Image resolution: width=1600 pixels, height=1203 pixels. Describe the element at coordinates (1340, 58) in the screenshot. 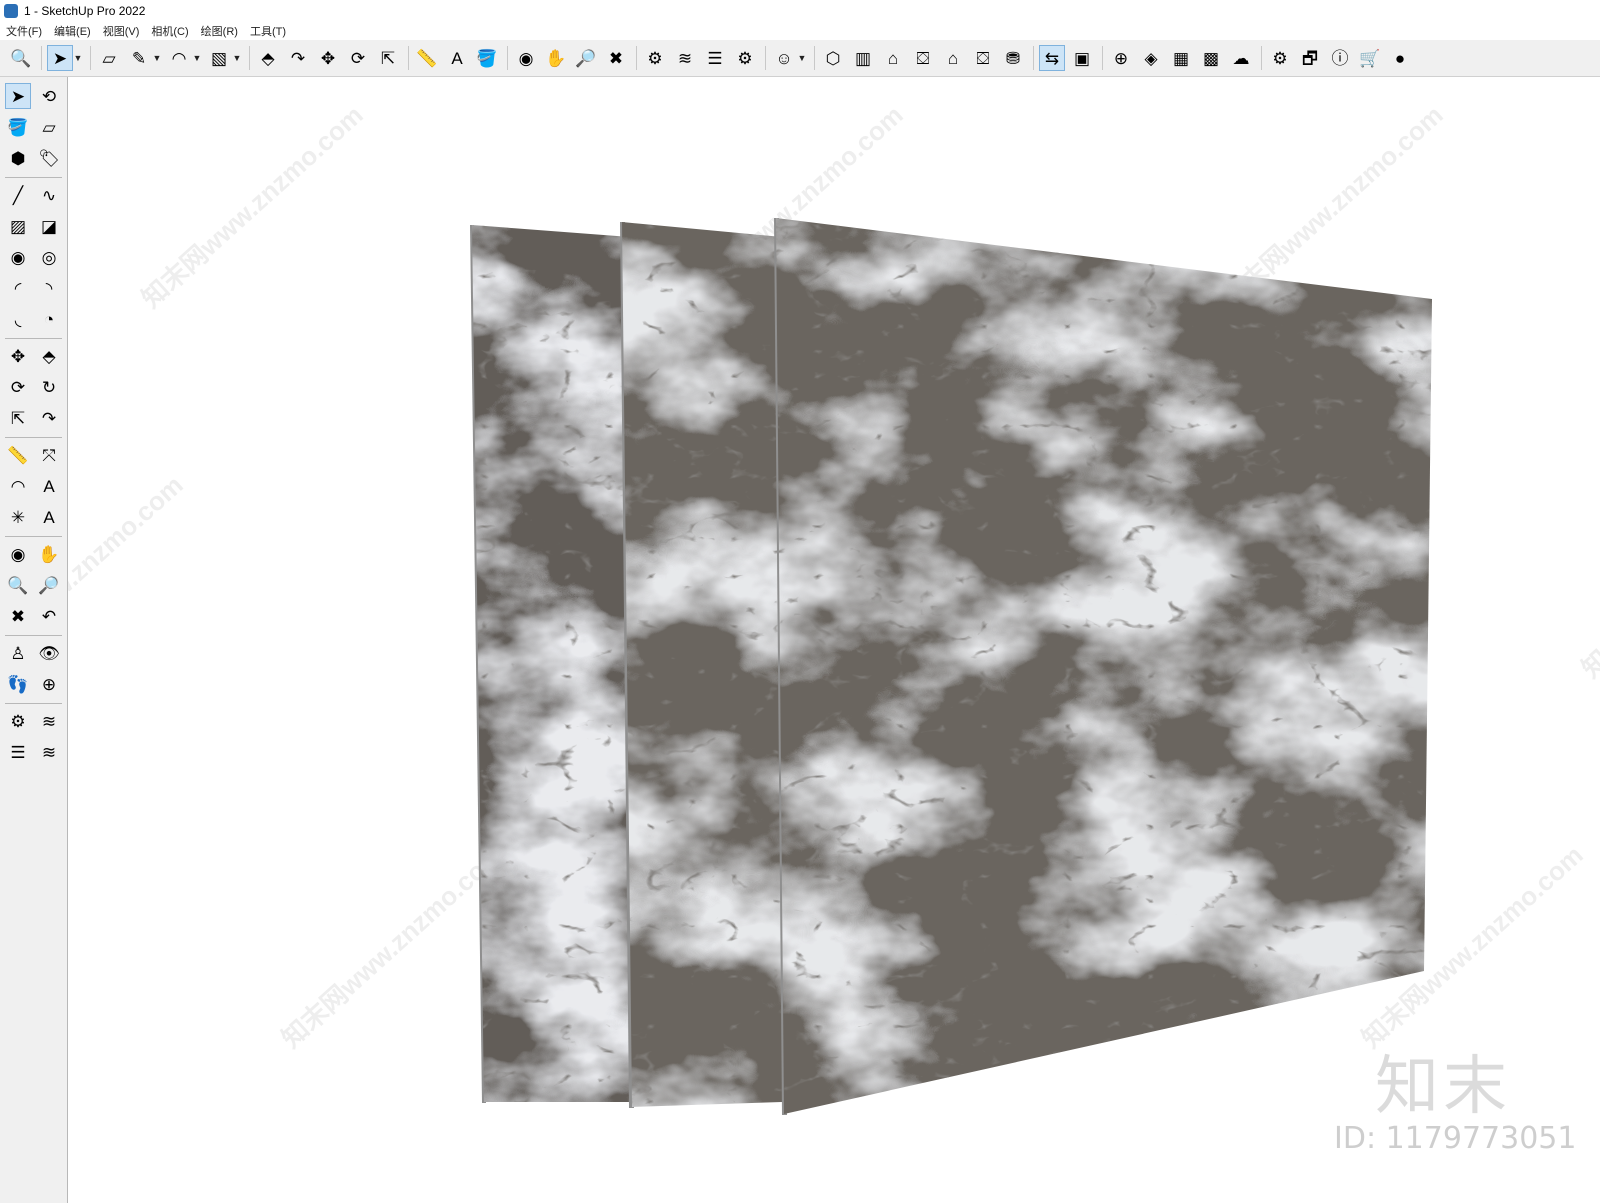

I see `info-icon: ⓘ` at that location.